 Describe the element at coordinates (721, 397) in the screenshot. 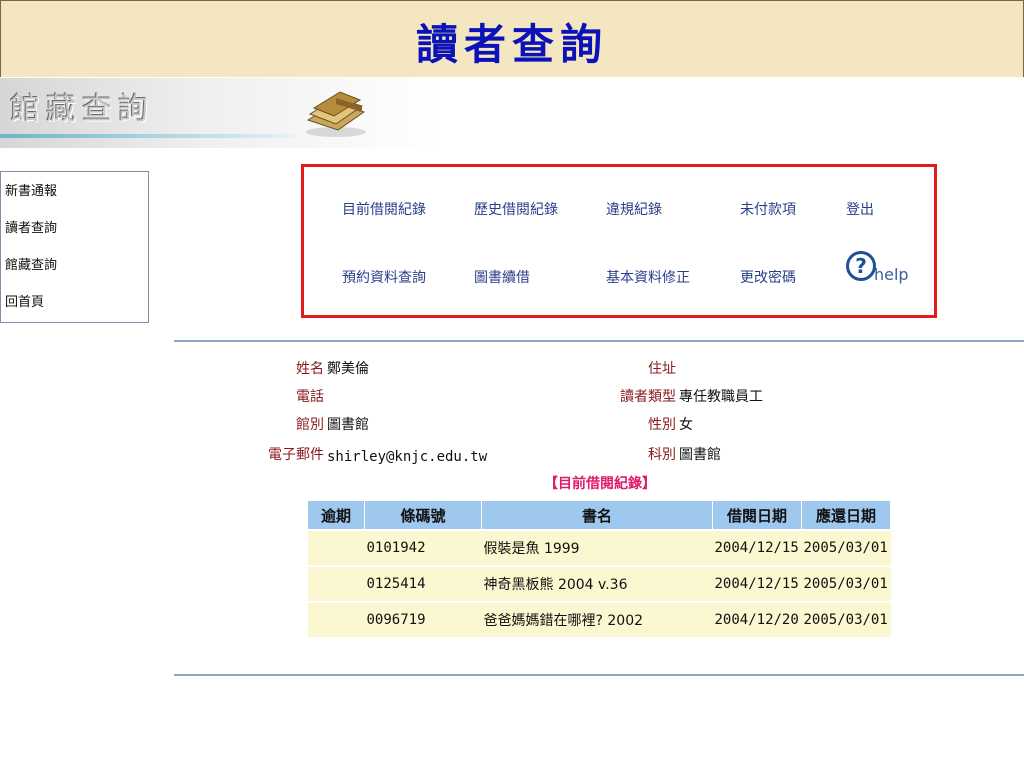

I see `value-reader-type: 專任教職員工` at that location.